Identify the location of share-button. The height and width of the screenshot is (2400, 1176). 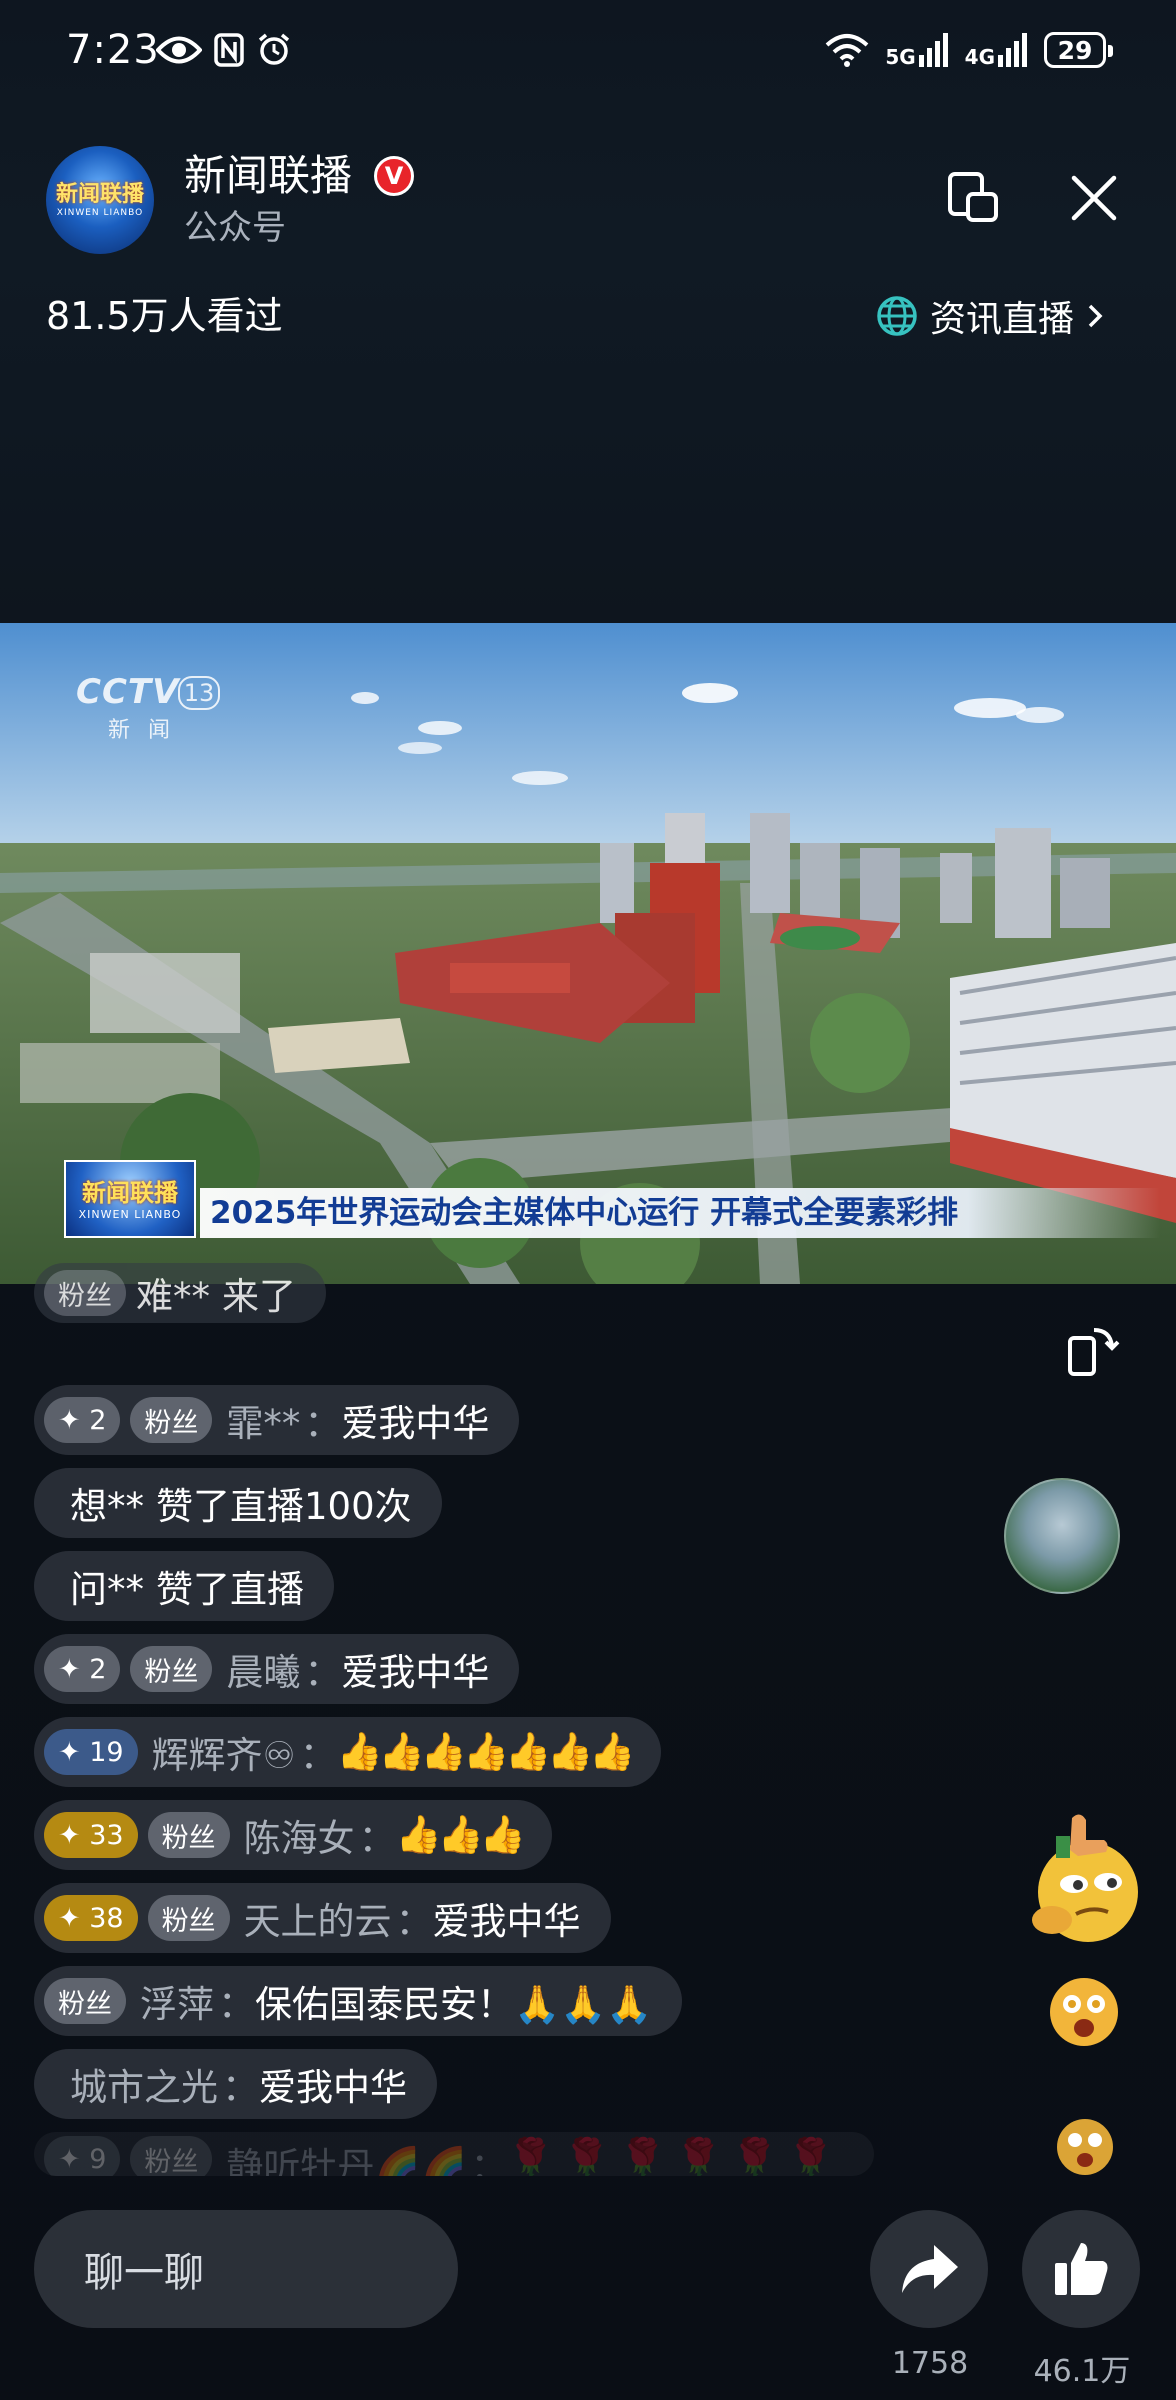
(929, 2269).